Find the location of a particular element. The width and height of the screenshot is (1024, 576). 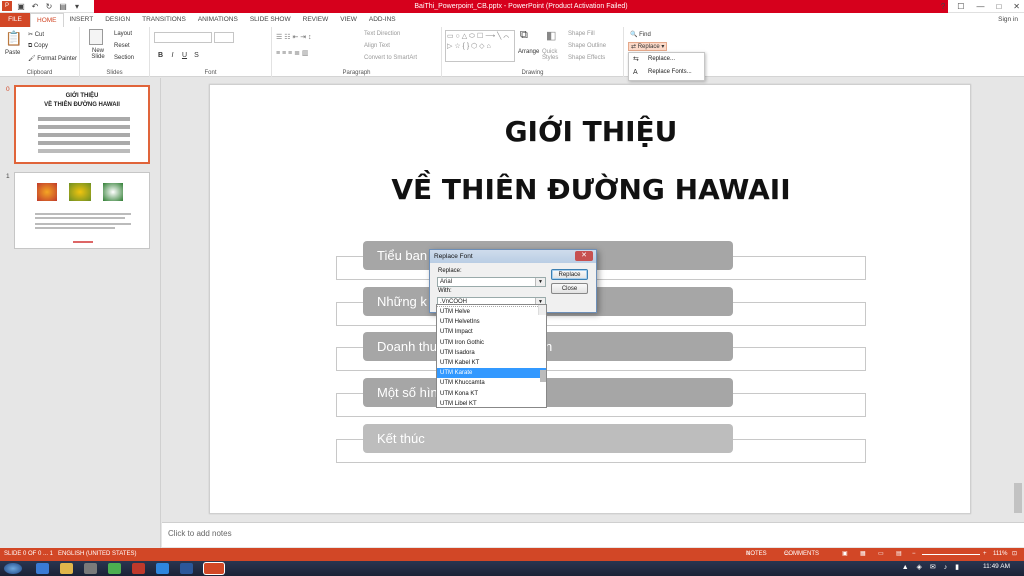

redo-icon: ↻ is located at coordinates (49, 6).